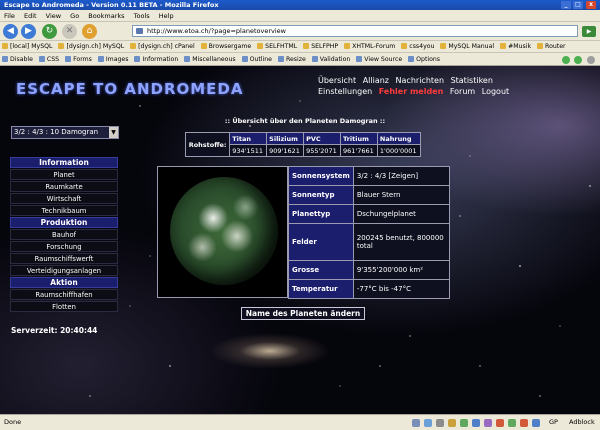  Describe the element at coordinates (355, 31) in the screenshot. I see `url-input: http://www.etoa.ch/?page=planetoverview` at that location.